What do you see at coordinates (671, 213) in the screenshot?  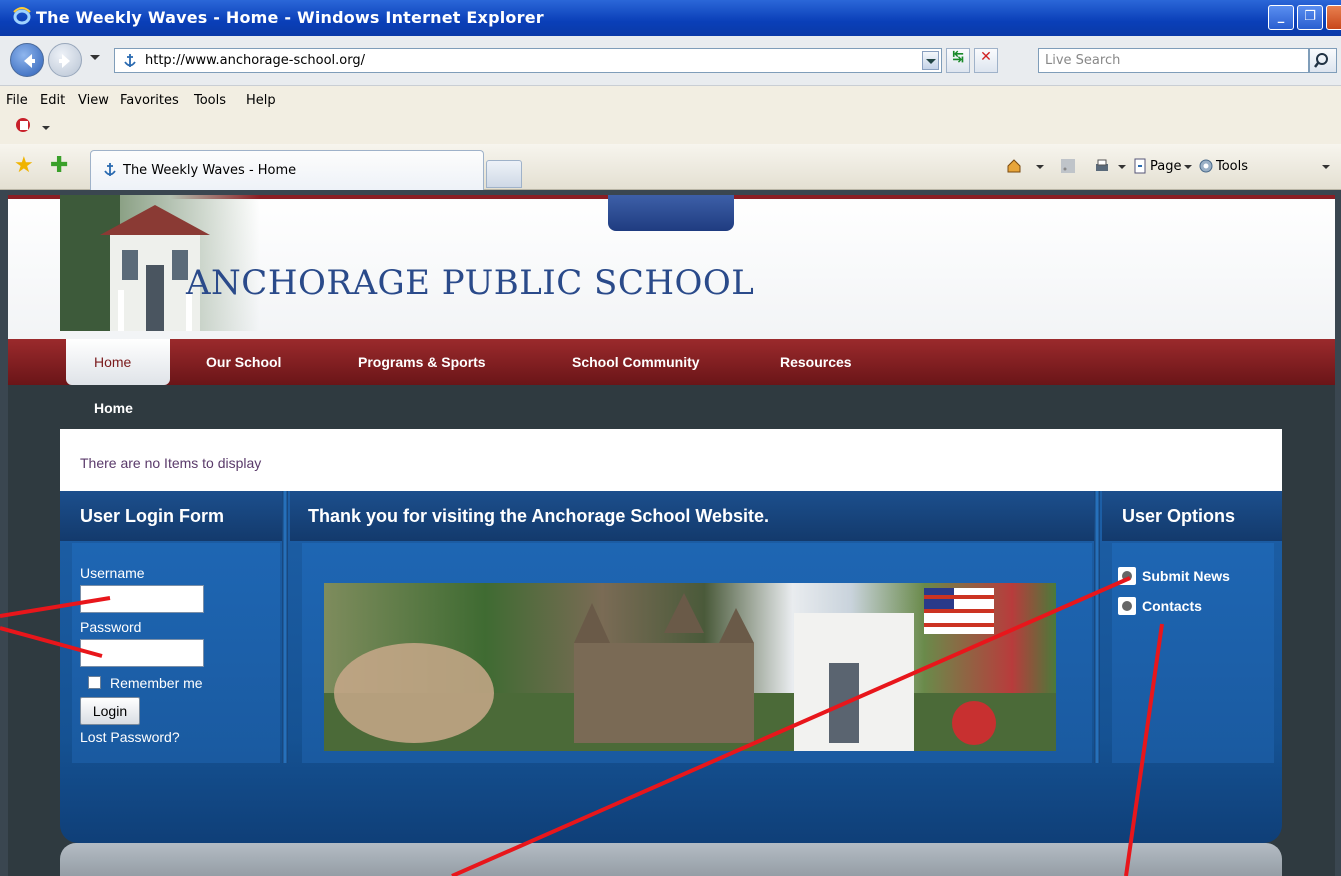 I see `header-tab-decoration` at bounding box center [671, 213].